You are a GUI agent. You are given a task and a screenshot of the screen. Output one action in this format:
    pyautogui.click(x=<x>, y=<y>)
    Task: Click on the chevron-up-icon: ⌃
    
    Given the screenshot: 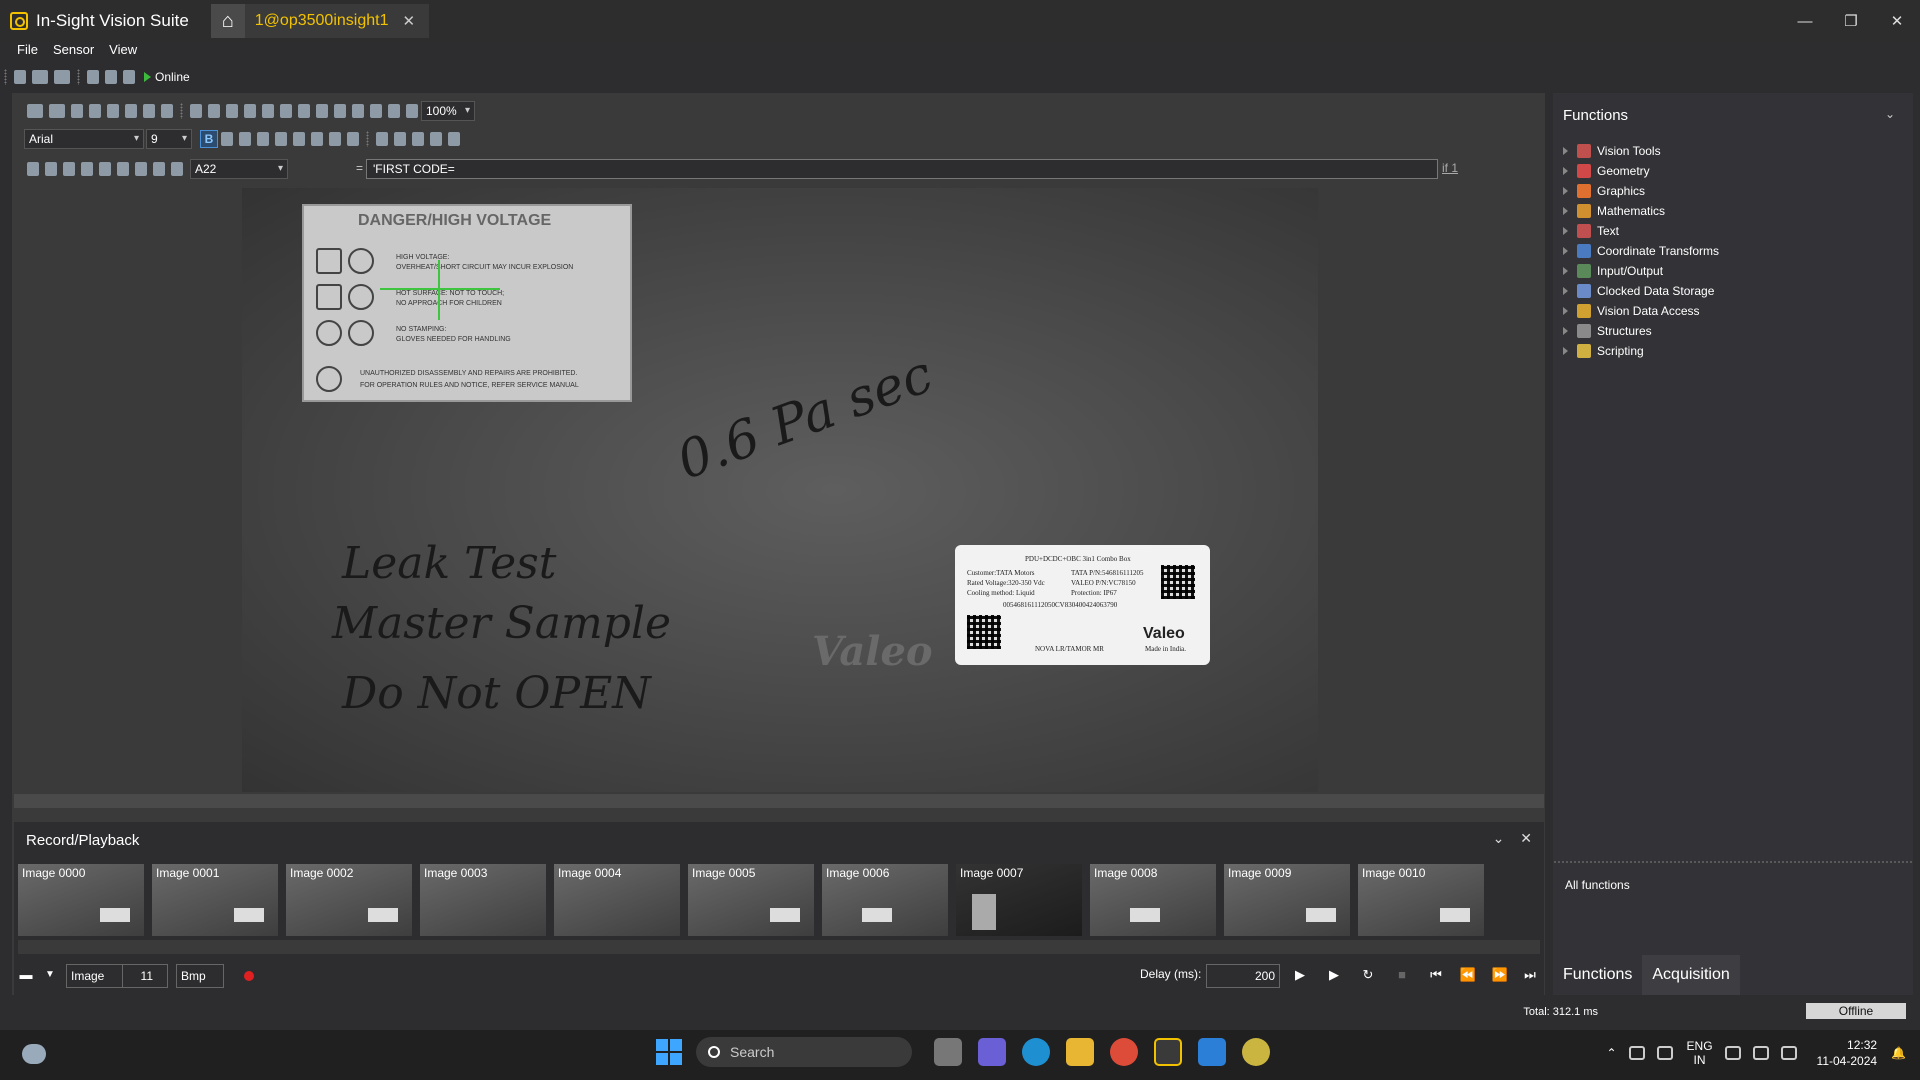 What is the action you would take?
    pyautogui.click(x=1611, y=1053)
    